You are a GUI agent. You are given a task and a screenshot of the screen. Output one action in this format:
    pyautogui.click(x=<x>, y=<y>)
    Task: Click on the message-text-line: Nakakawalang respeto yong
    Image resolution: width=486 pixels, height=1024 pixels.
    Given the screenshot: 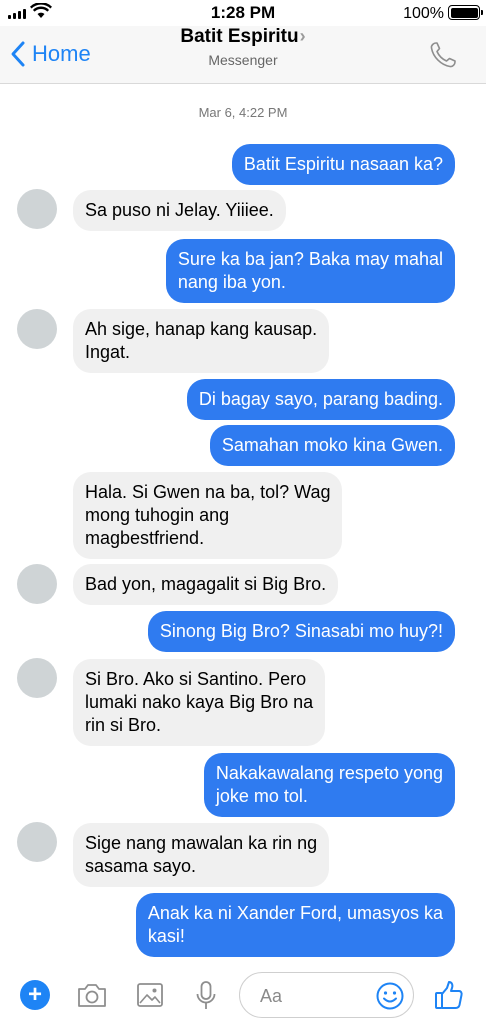 What is the action you would take?
    pyautogui.click(x=329, y=773)
    